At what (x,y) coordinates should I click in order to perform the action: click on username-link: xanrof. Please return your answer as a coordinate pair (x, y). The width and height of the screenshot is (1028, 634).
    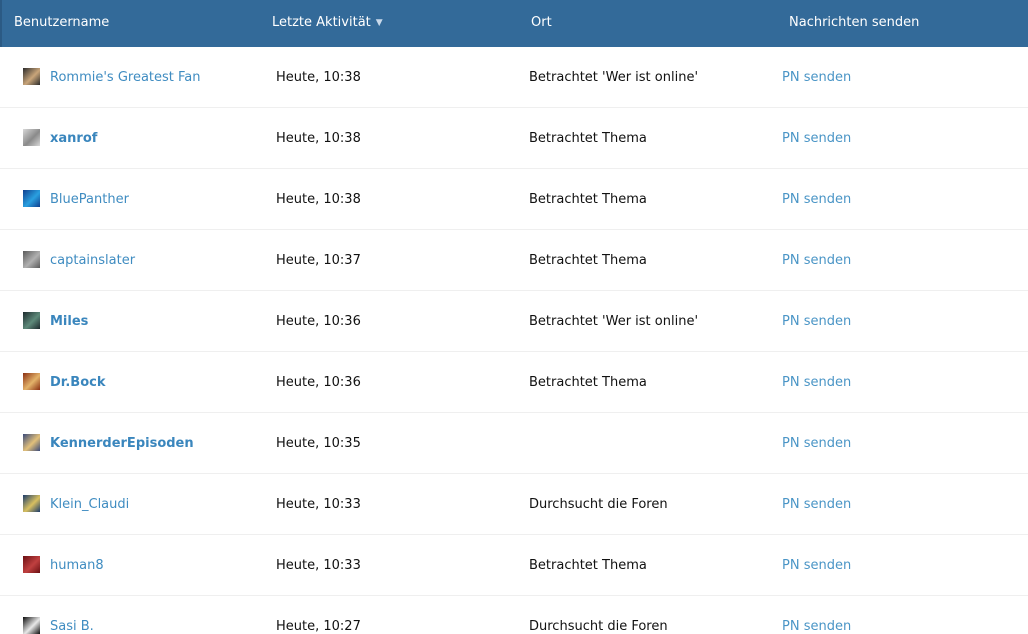
    Looking at the image, I should click on (73, 139).